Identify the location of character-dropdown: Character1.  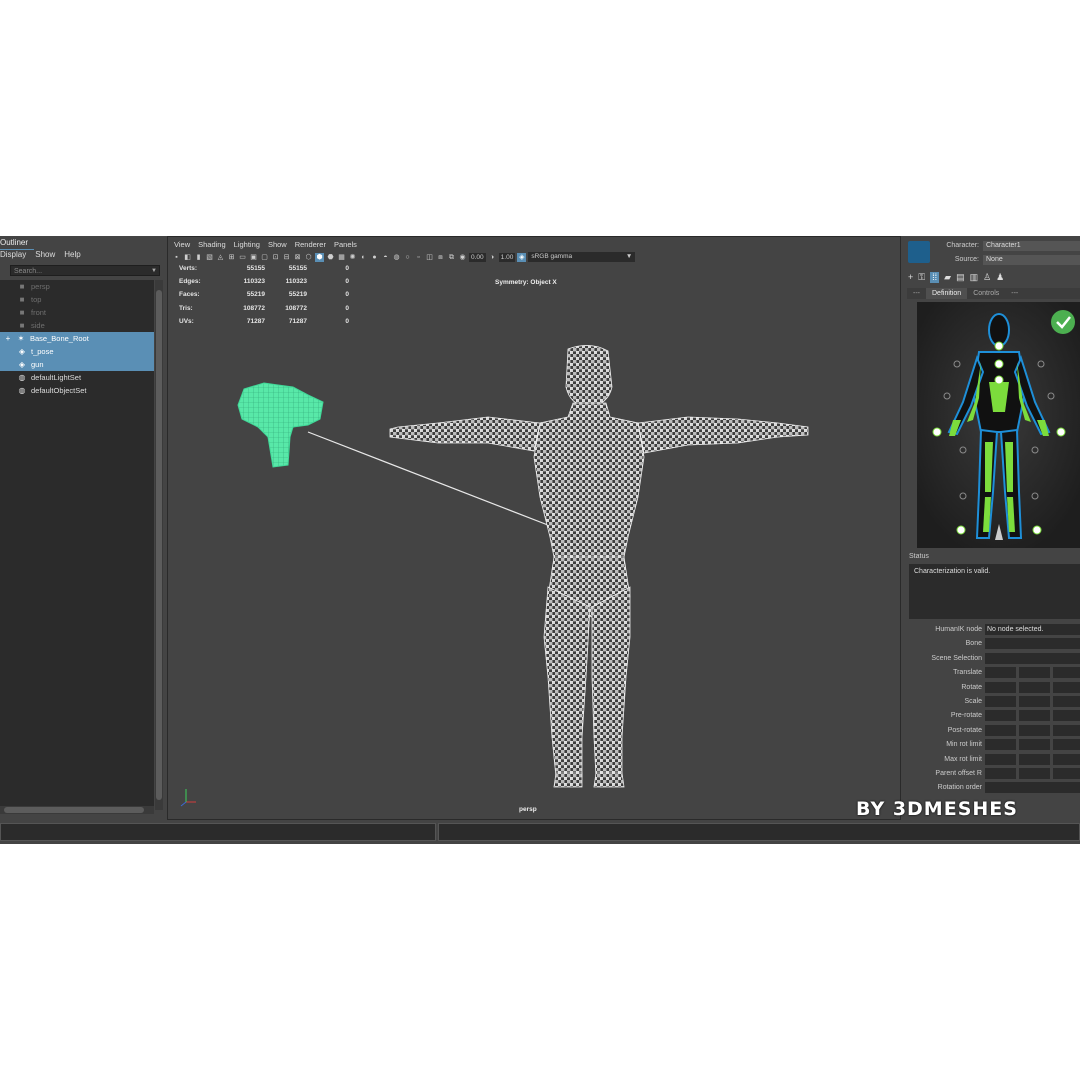
(1031, 246).